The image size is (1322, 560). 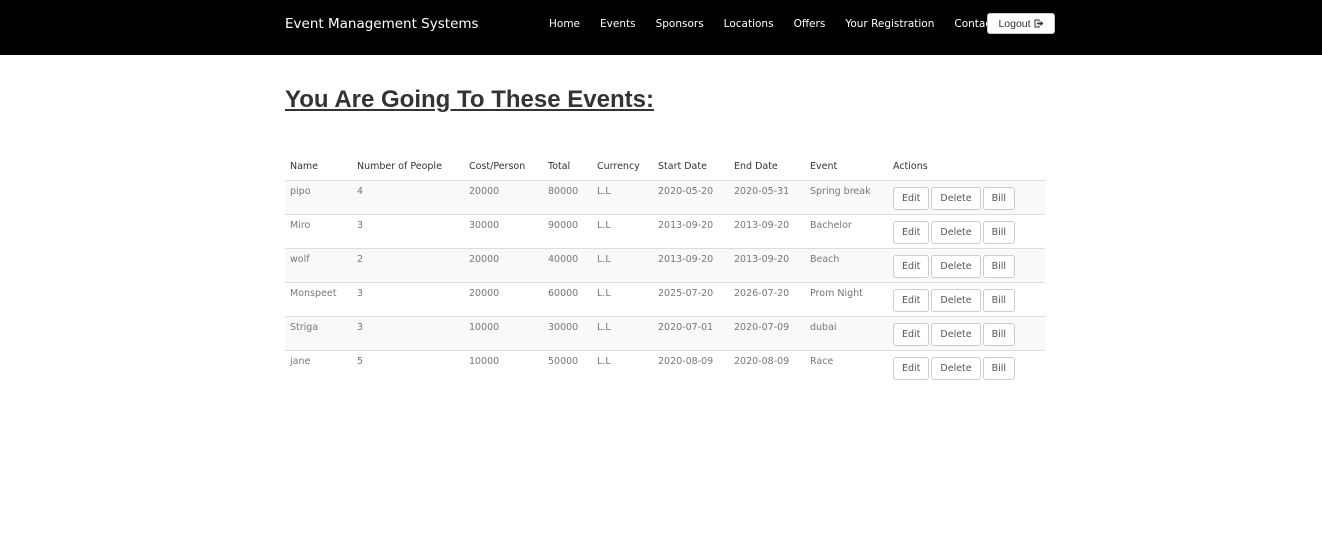 I want to click on cell-end-date: 2020-05-31, so click(x=767, y=196).